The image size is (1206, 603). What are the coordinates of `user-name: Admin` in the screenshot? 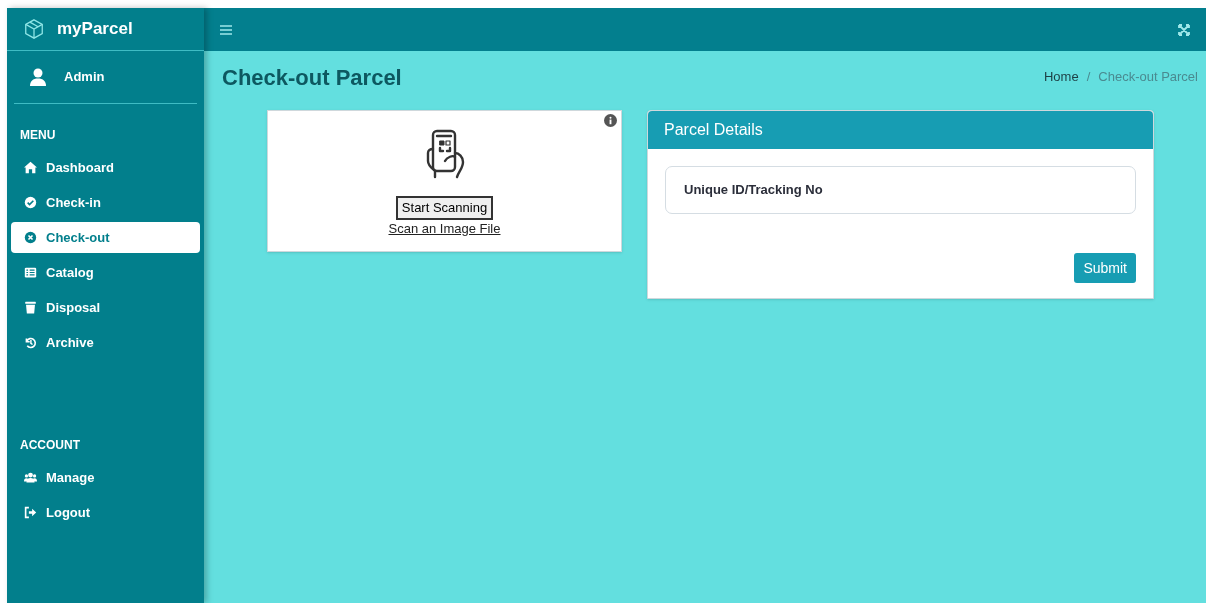 It's located at (84, 77).